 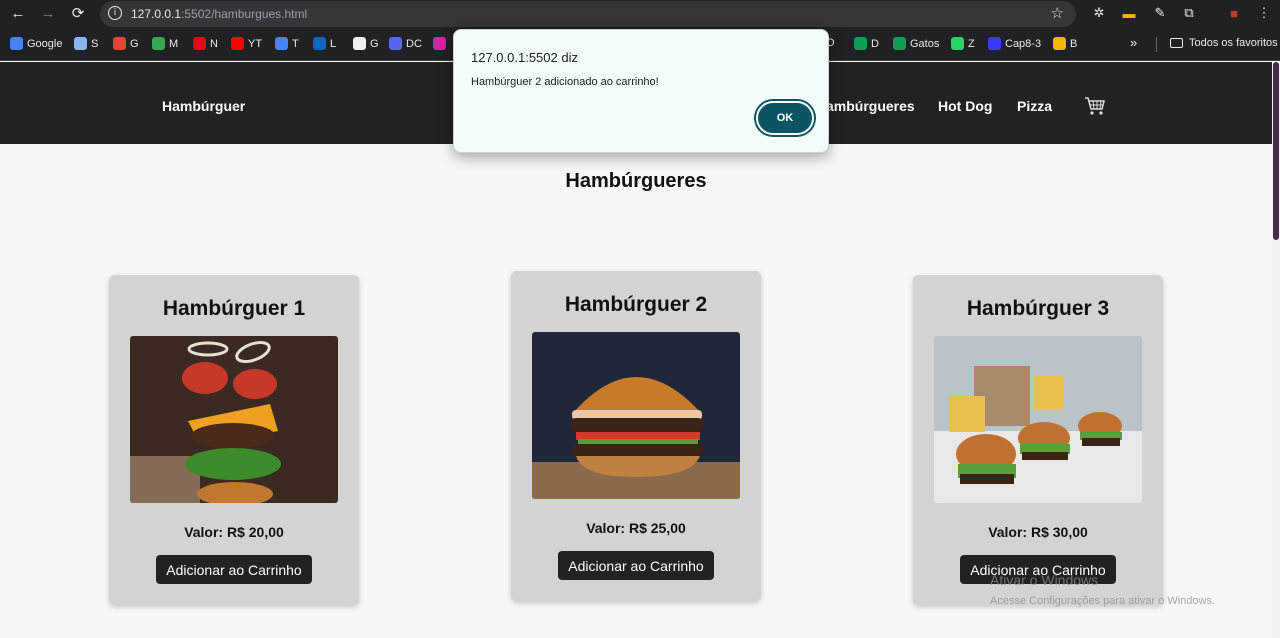 I want to click on product-name: Hambúrguer 3, so click(x=1038, y=308).